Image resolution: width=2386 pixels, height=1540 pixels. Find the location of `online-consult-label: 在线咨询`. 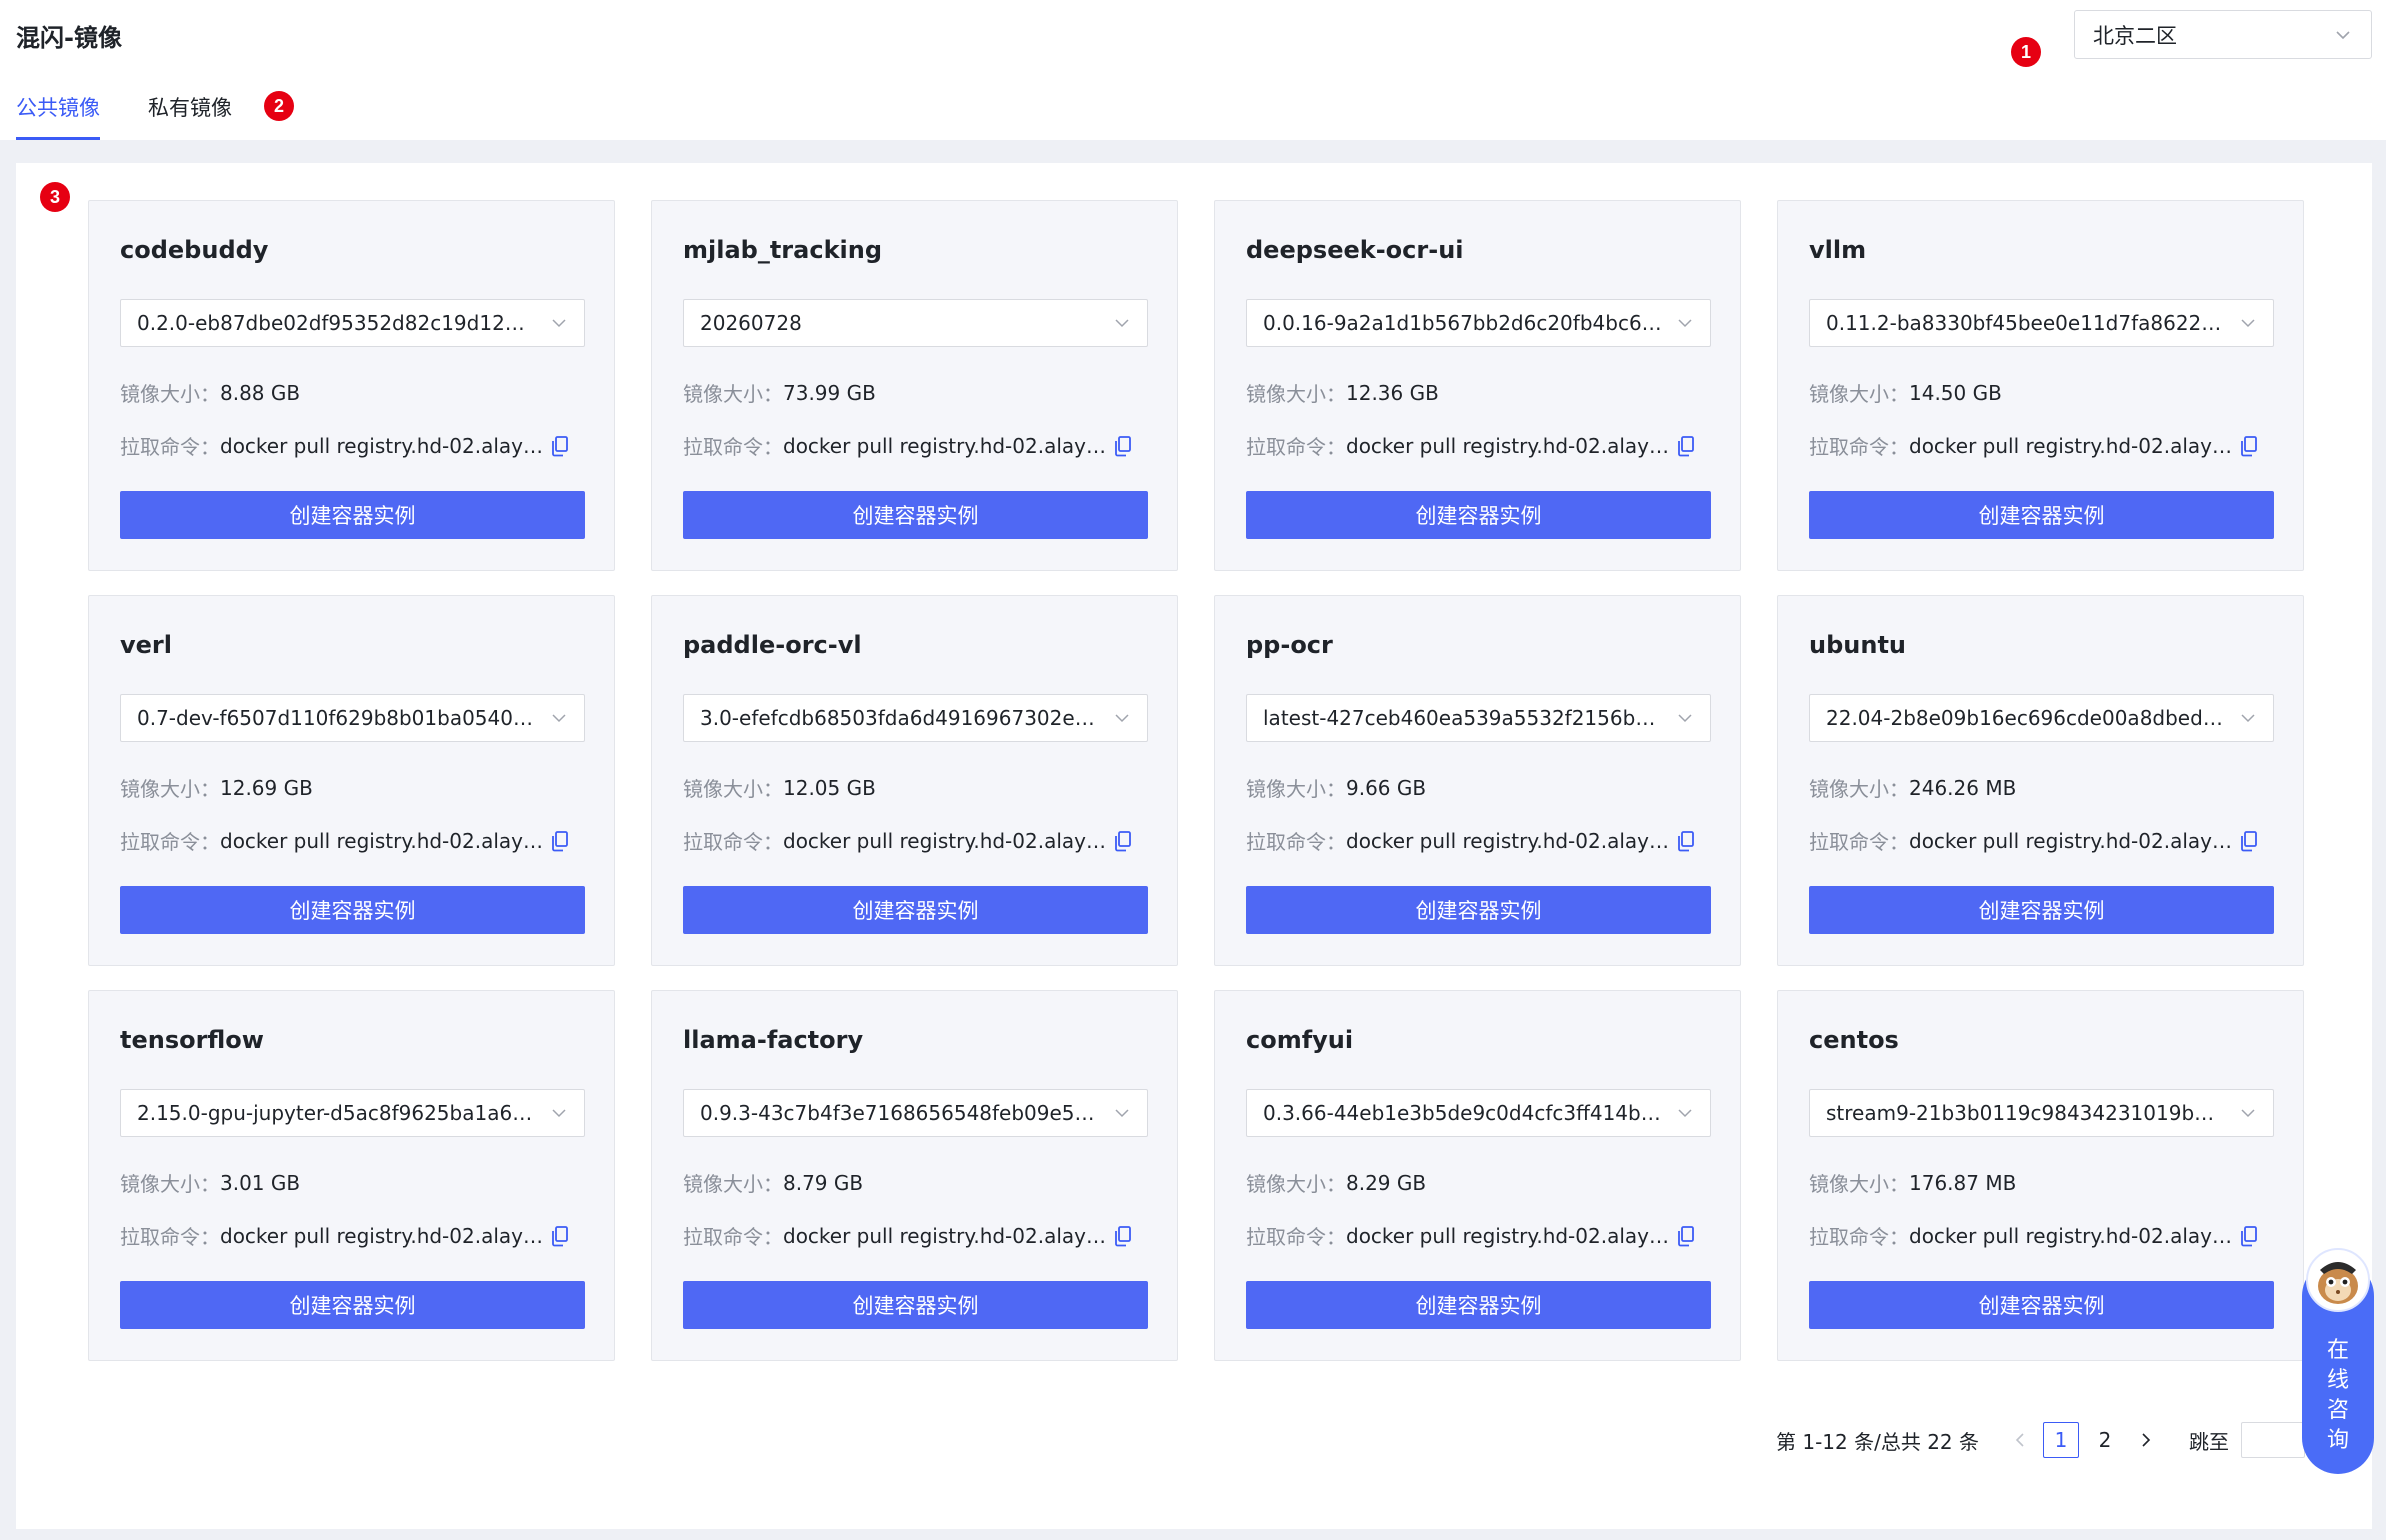

online-consult-label: 在线咨询 is located at coordinates (2338, 1396).